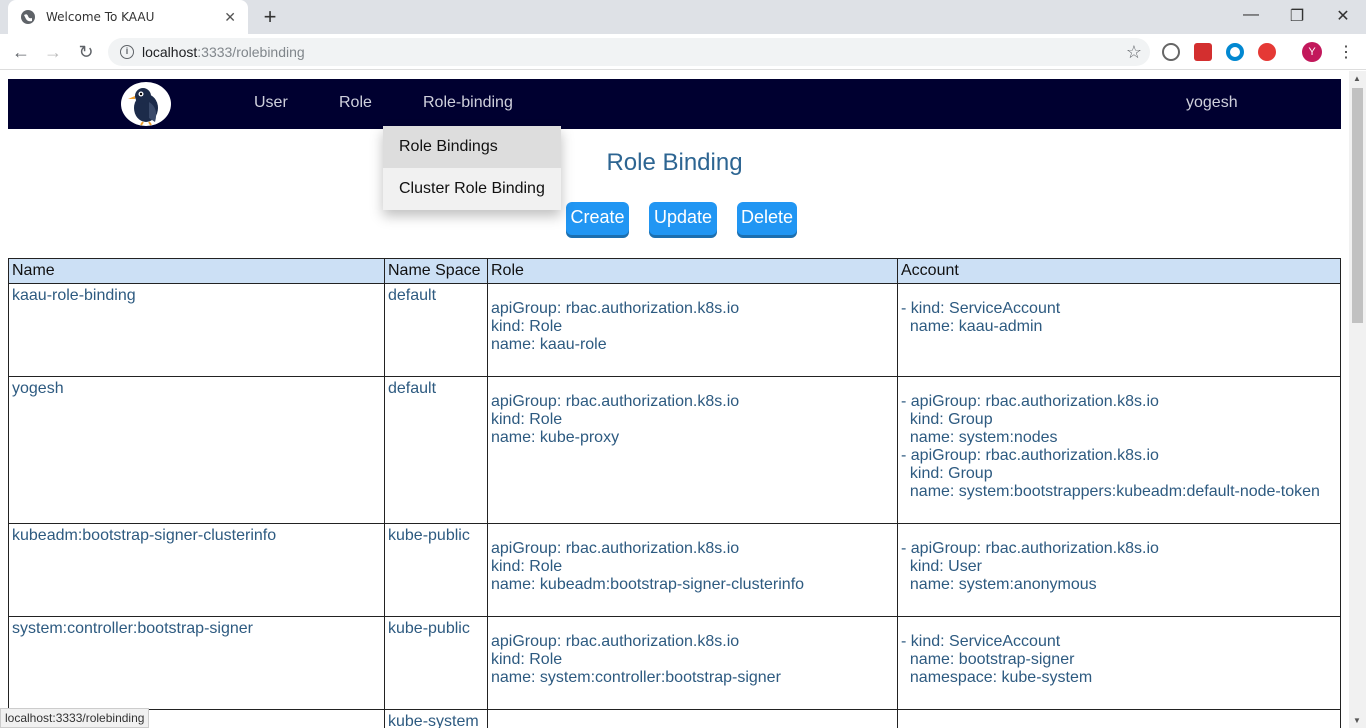 This screenshot has width=1366, height=728. I want to click on close-tab-icon: ✕, so click(230, 17).